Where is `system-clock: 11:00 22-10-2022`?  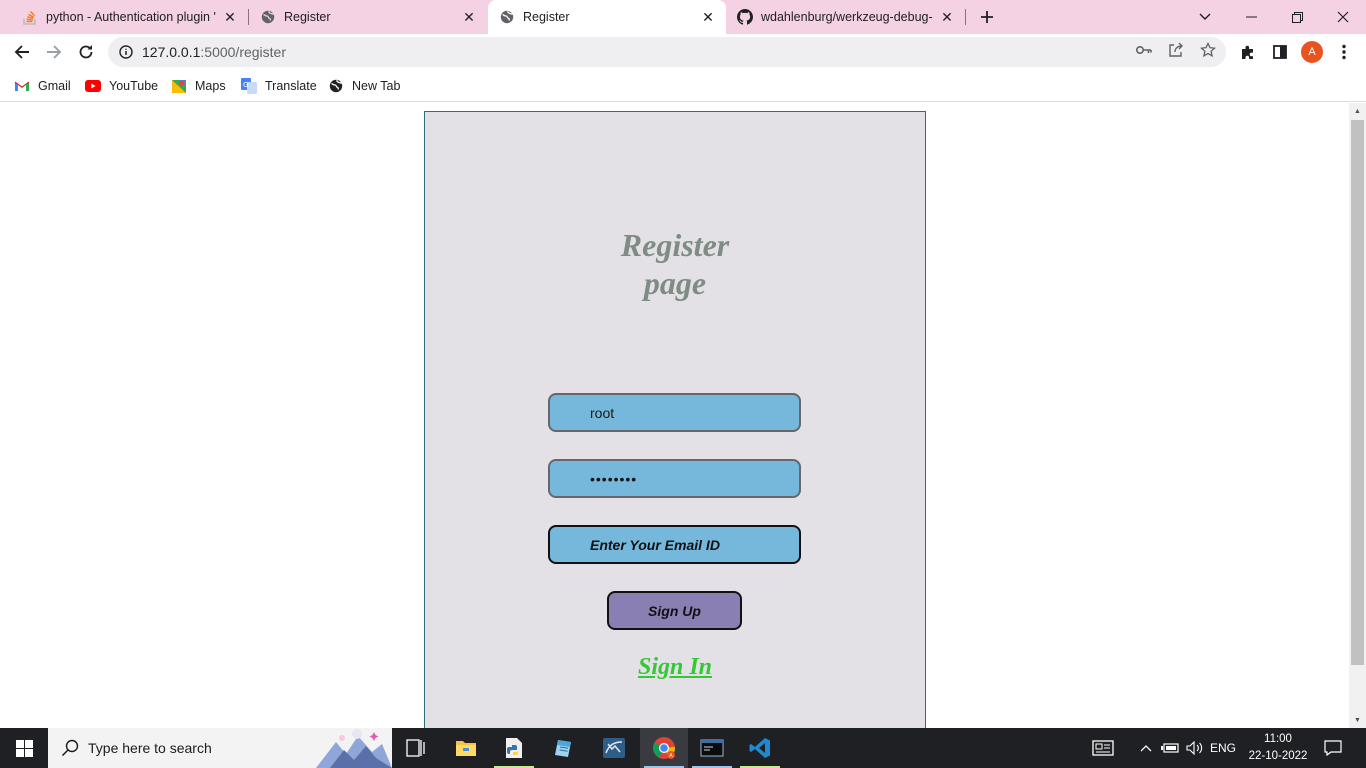 system-clock: 11:00 22-10-2022 is located at coordinates (1278, 748).